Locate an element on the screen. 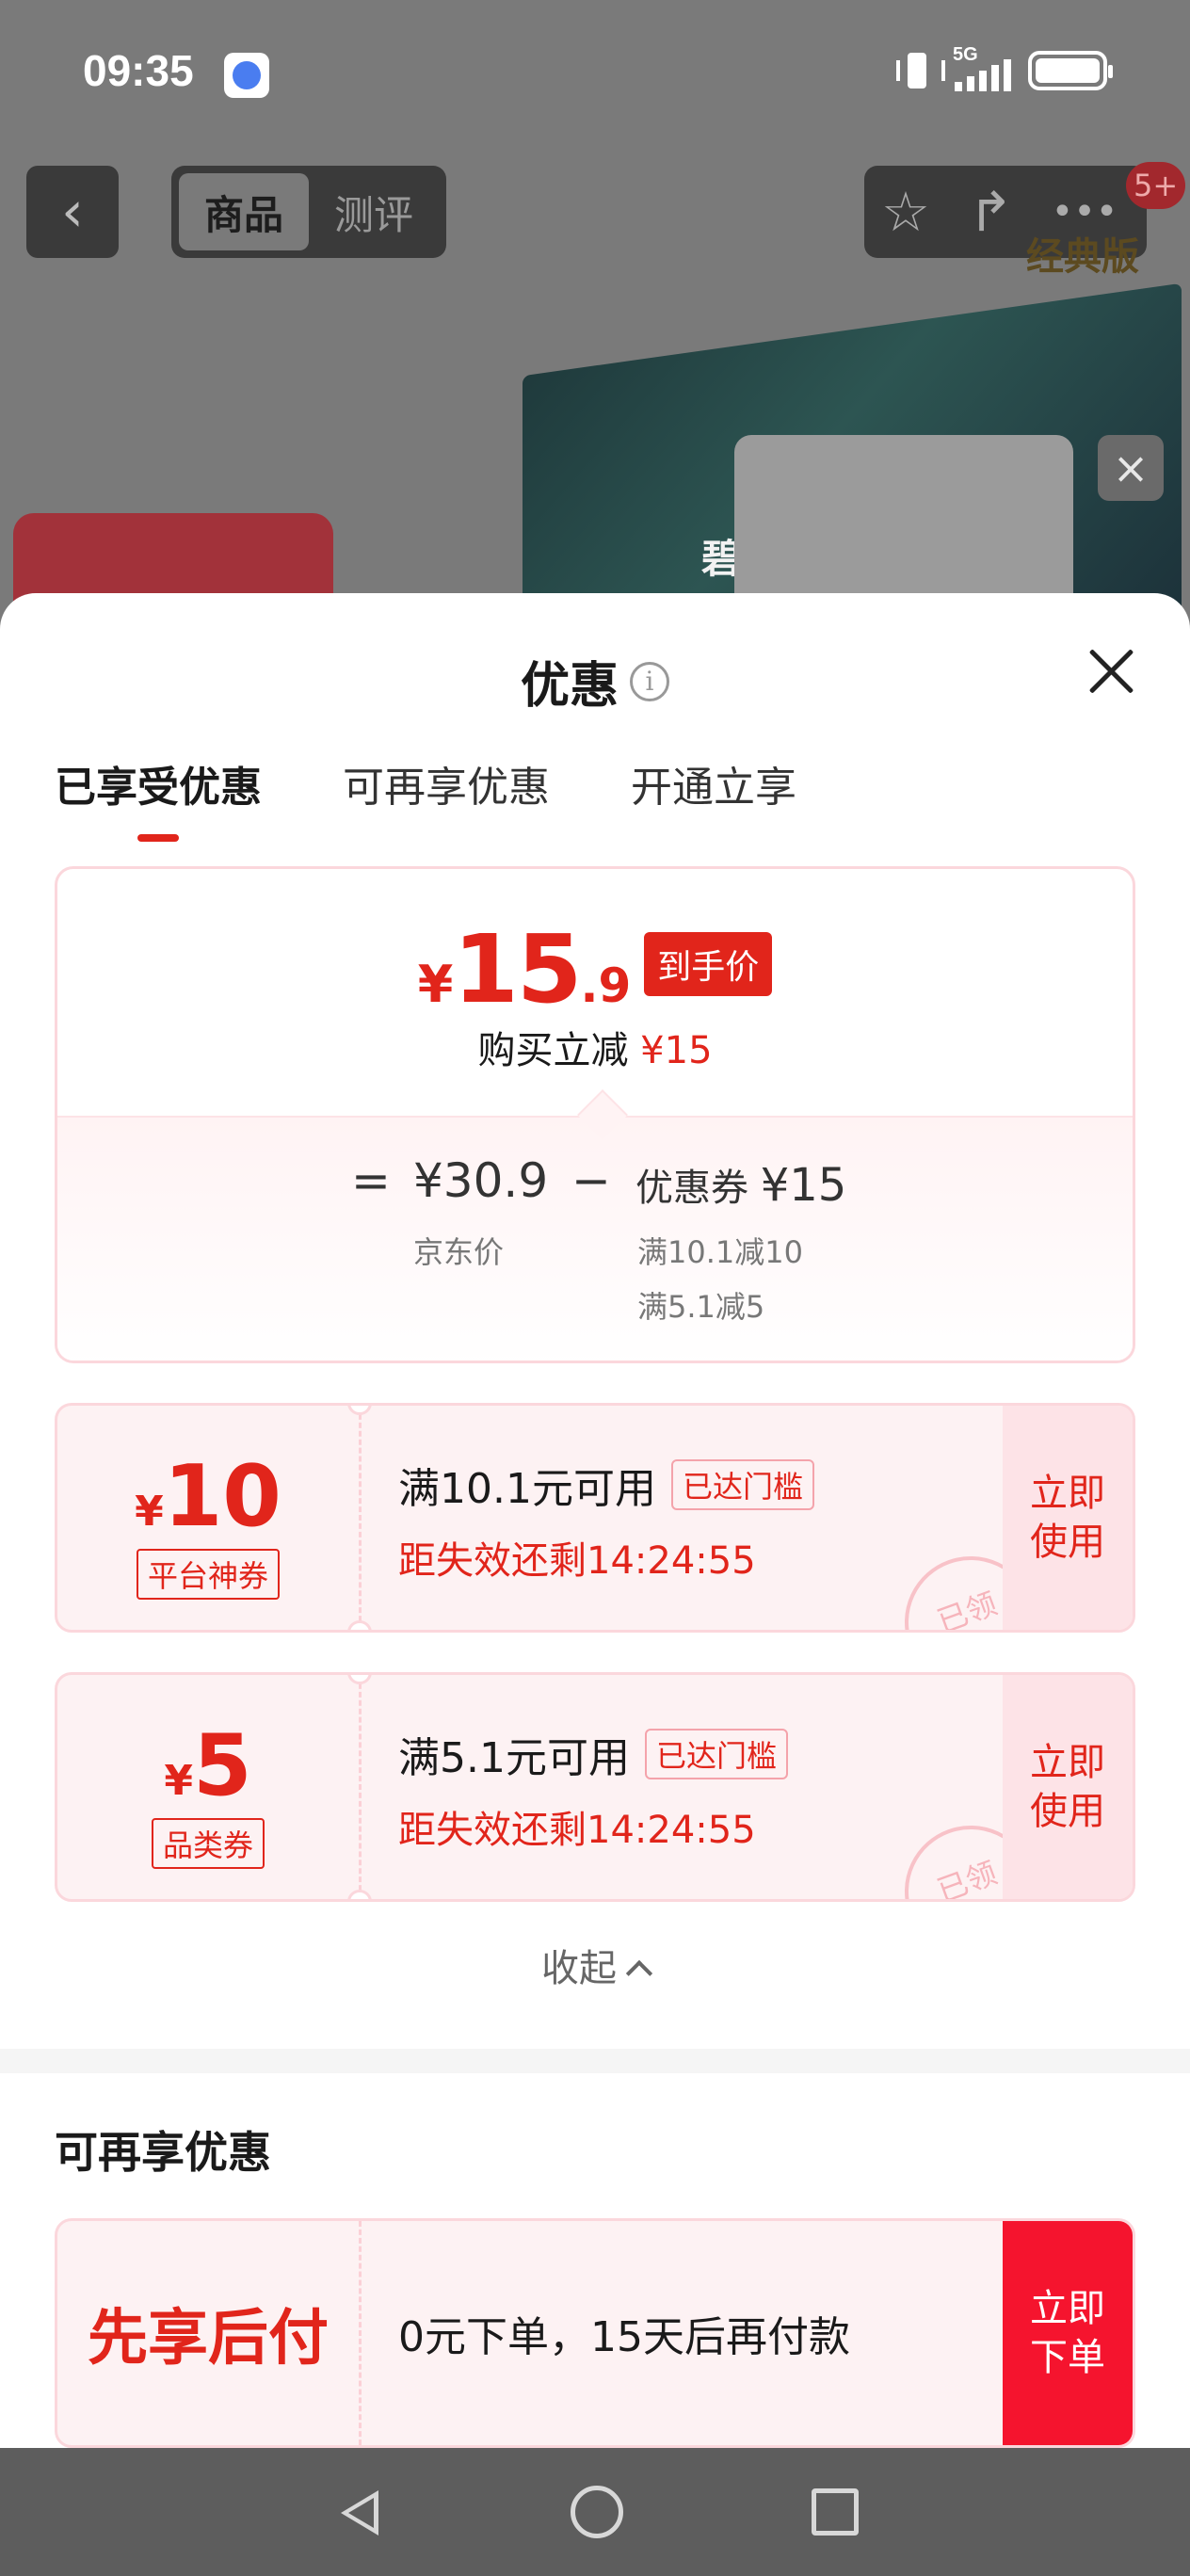 The image size is (1190, 2576). discount-tabs: 已享受优惠 可再享优惠 开通立享 is located at coordinates (426, 797).